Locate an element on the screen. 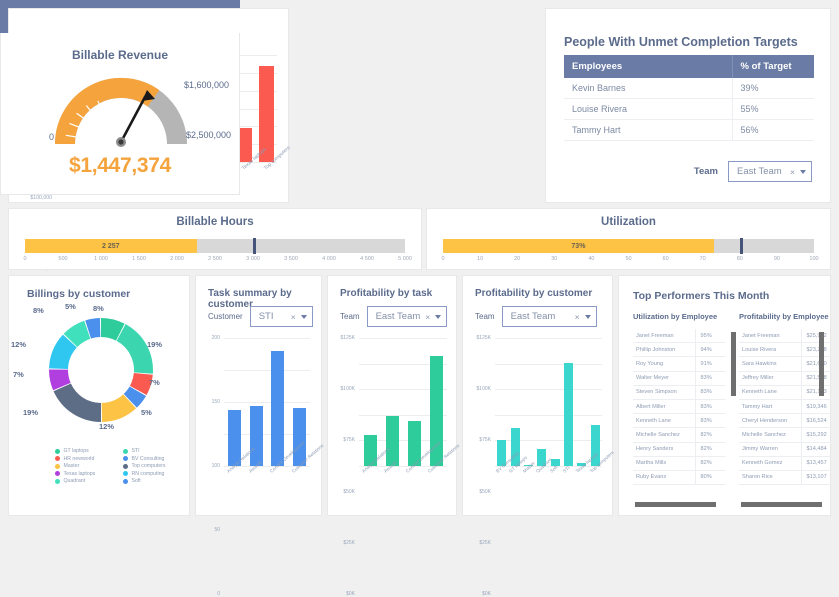  customer-select: STI × is located at coordinates (281, 316).